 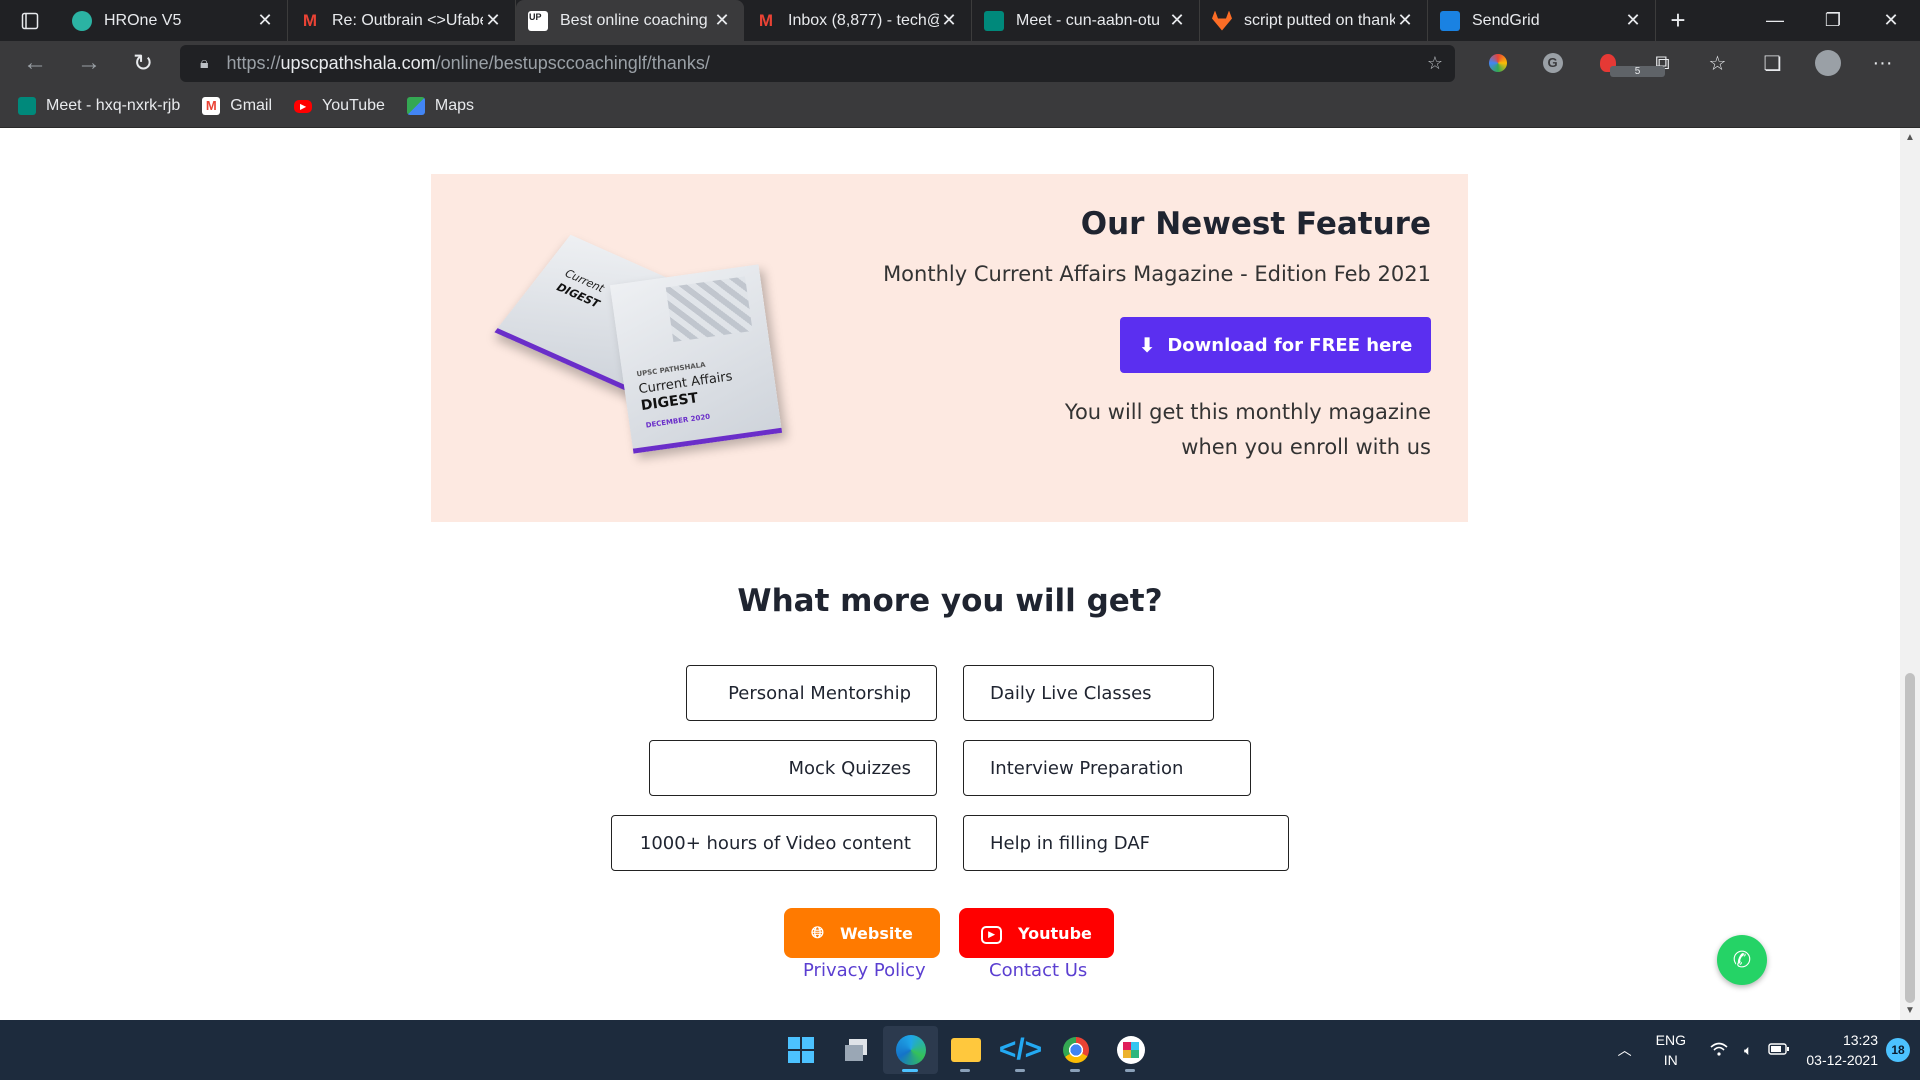 I want to click on tab-meet: Meet - cun-aabn-otu ✕, so click(x=1086, y=20).